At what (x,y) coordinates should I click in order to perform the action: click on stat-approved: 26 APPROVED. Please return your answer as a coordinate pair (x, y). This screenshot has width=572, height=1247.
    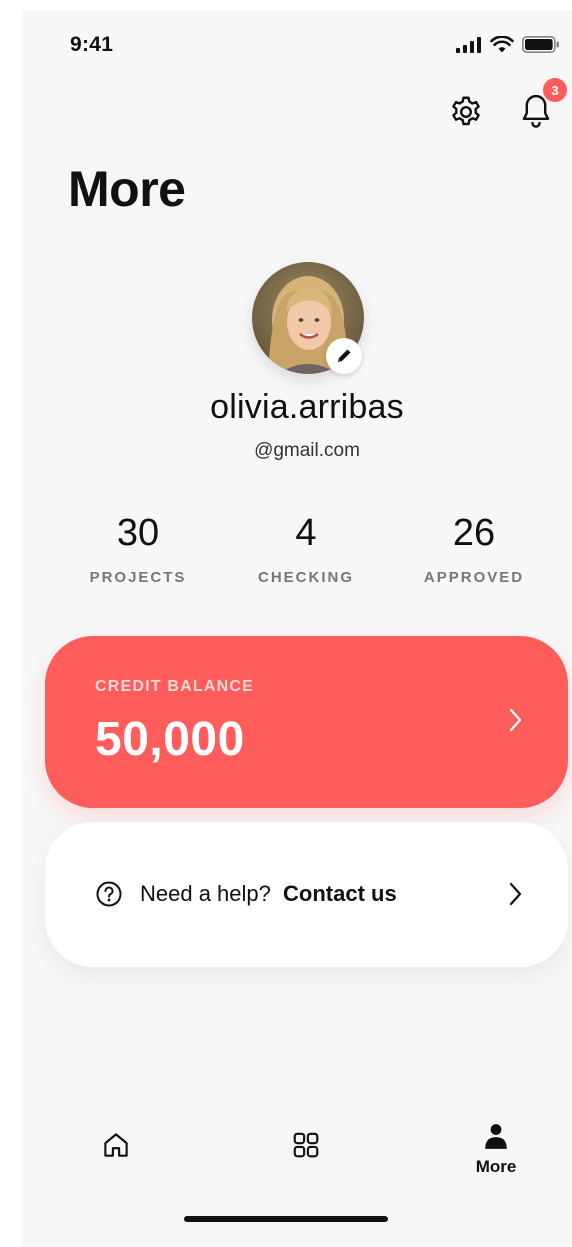
    Looking at the image, I should click on (474, 549).